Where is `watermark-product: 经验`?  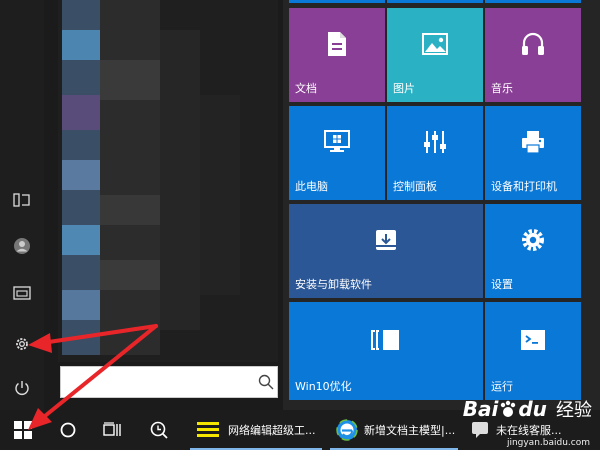 watermark-product: 经验 is located at coordinates (574, 410).